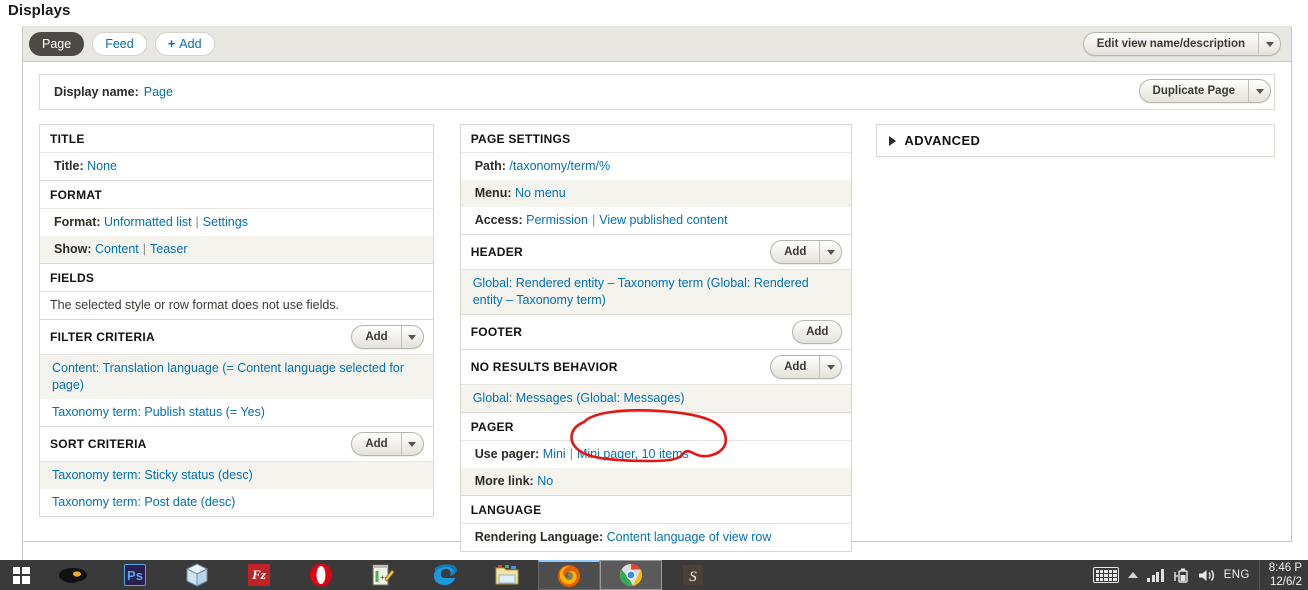  I want to click on display-tab-feed: Feed, so click(119, 43).